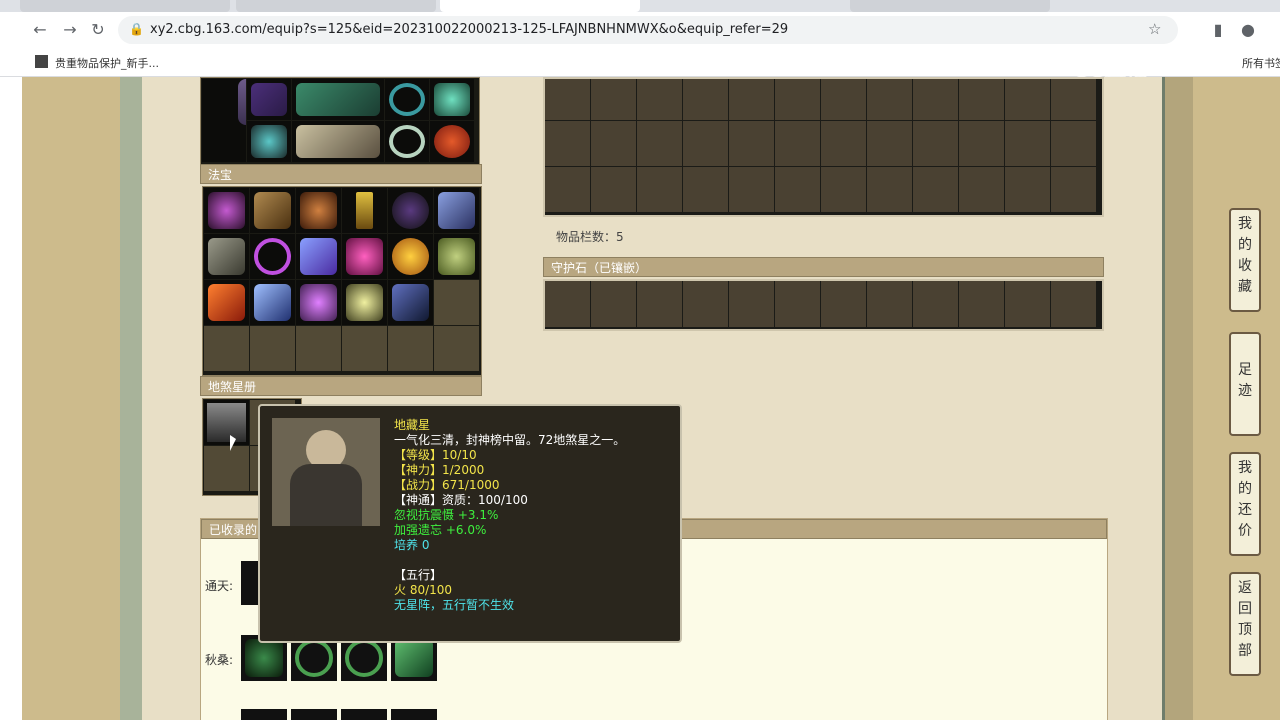  Describe the element at coordinates (1154, 29) in the screenshot. I see `bookmark-star-icon: ☆` at that location.